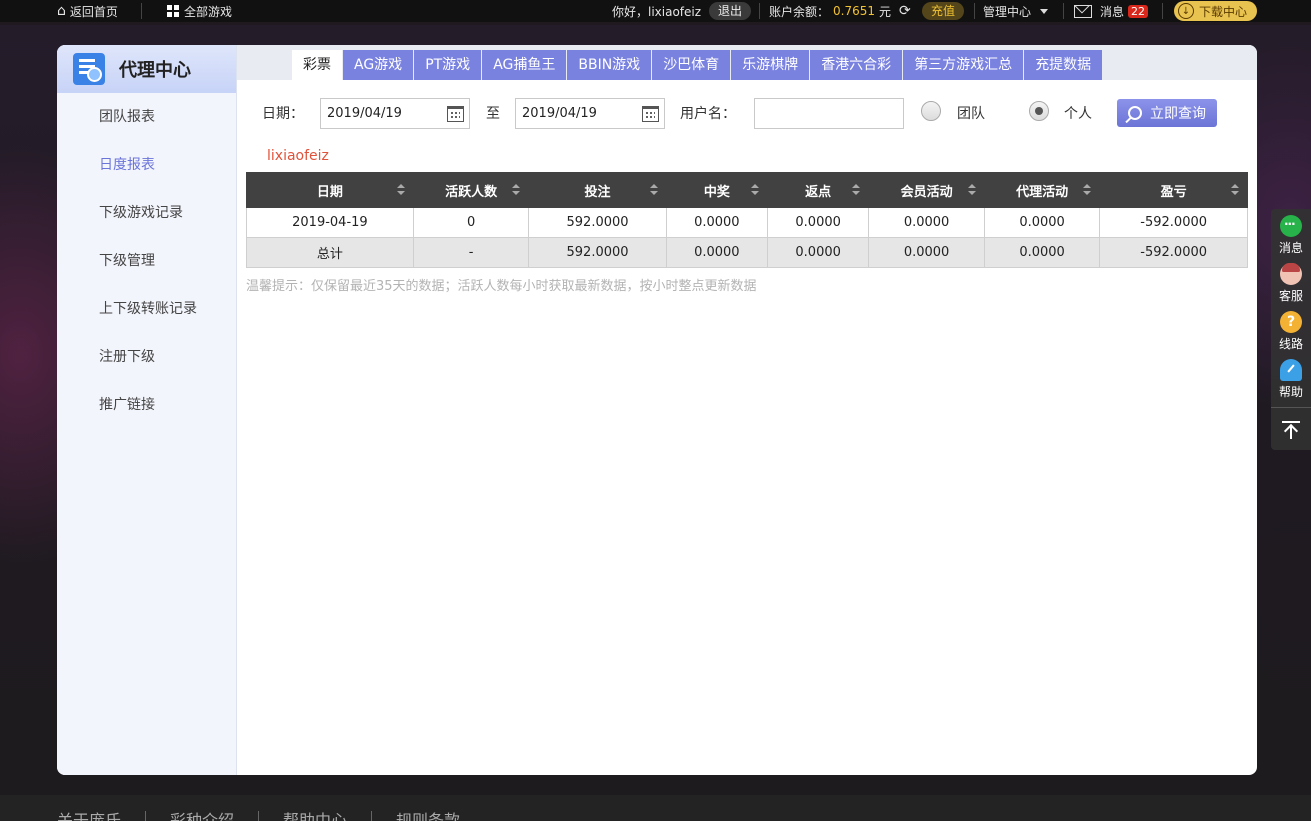 The width and height of the screenshot is (1311, 821). Describe the element at coordinates (770, 65) in the screenshot. I see `tab-leyou-chess: 乐游棋牌` at that location.